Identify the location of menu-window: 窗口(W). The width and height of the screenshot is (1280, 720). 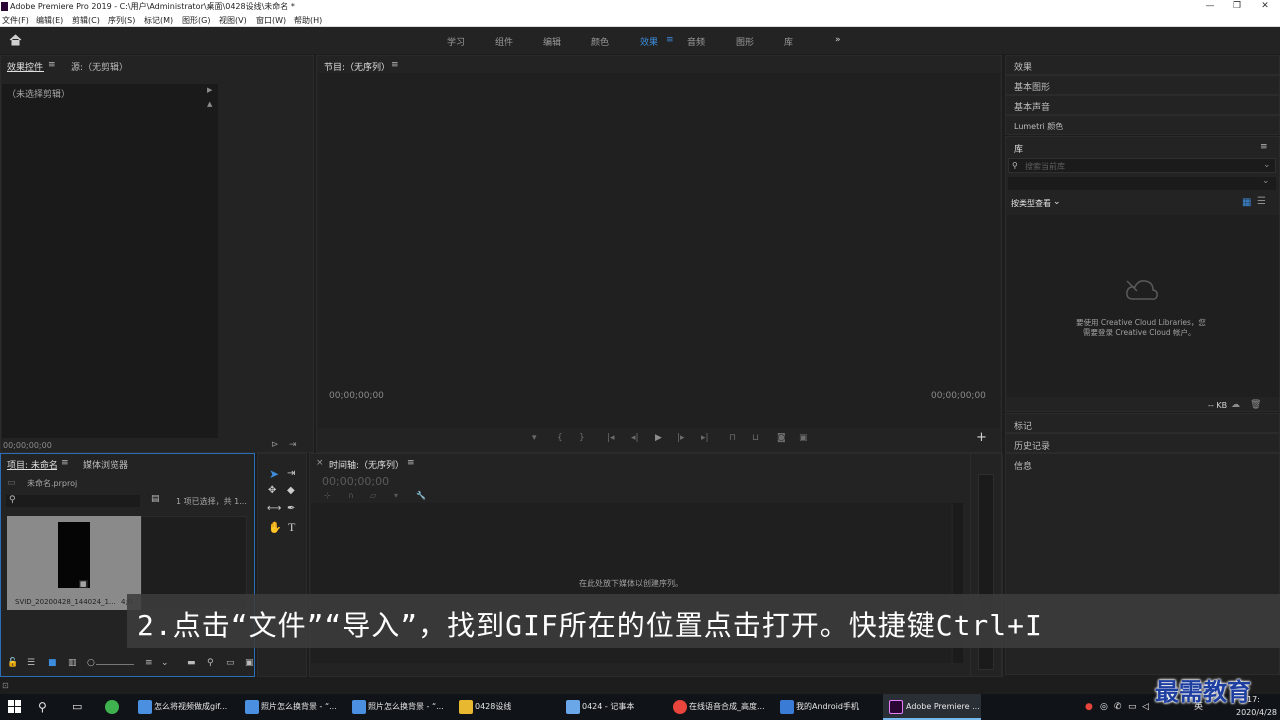
(271, 20).